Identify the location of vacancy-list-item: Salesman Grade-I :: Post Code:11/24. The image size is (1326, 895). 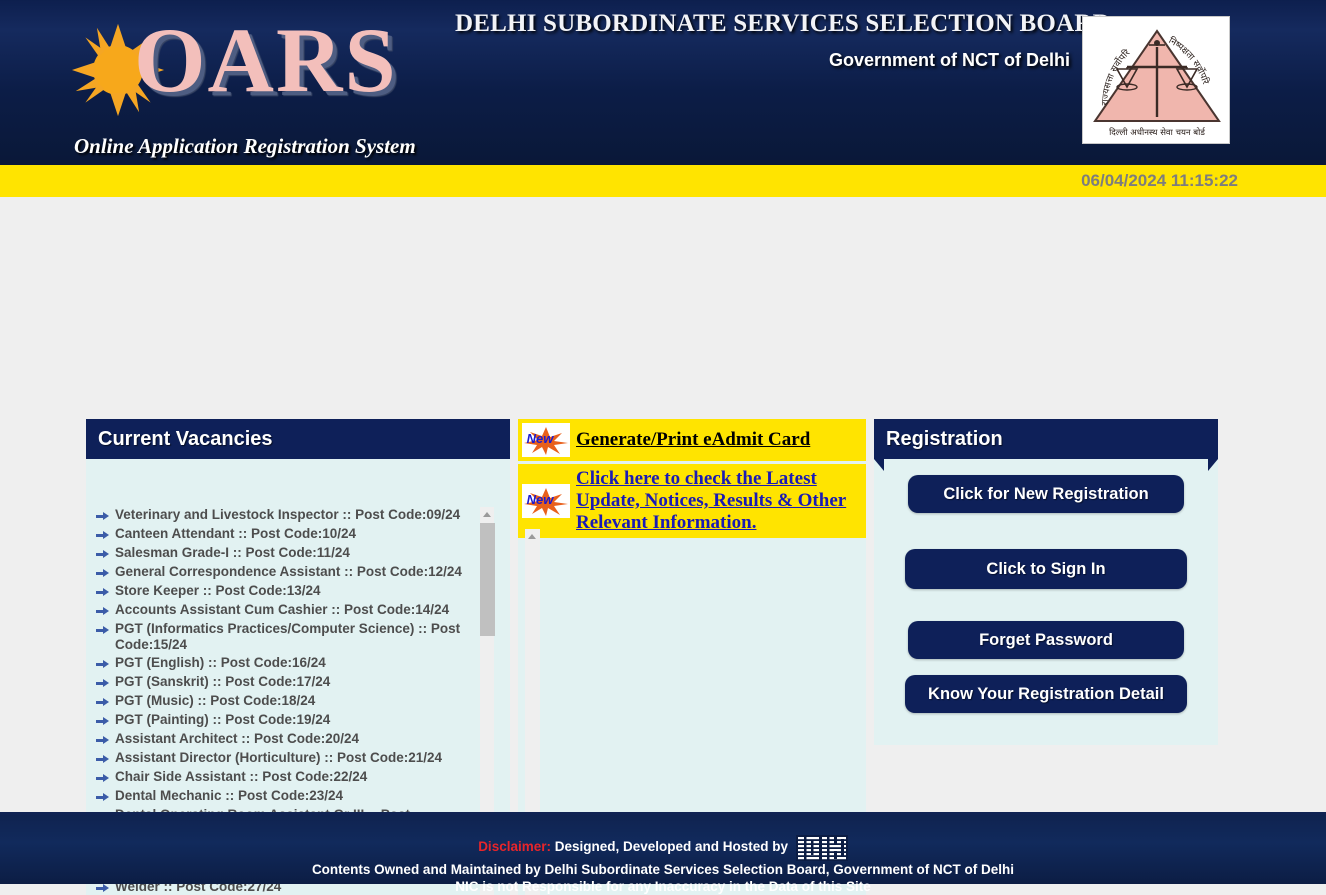
(285, 554).